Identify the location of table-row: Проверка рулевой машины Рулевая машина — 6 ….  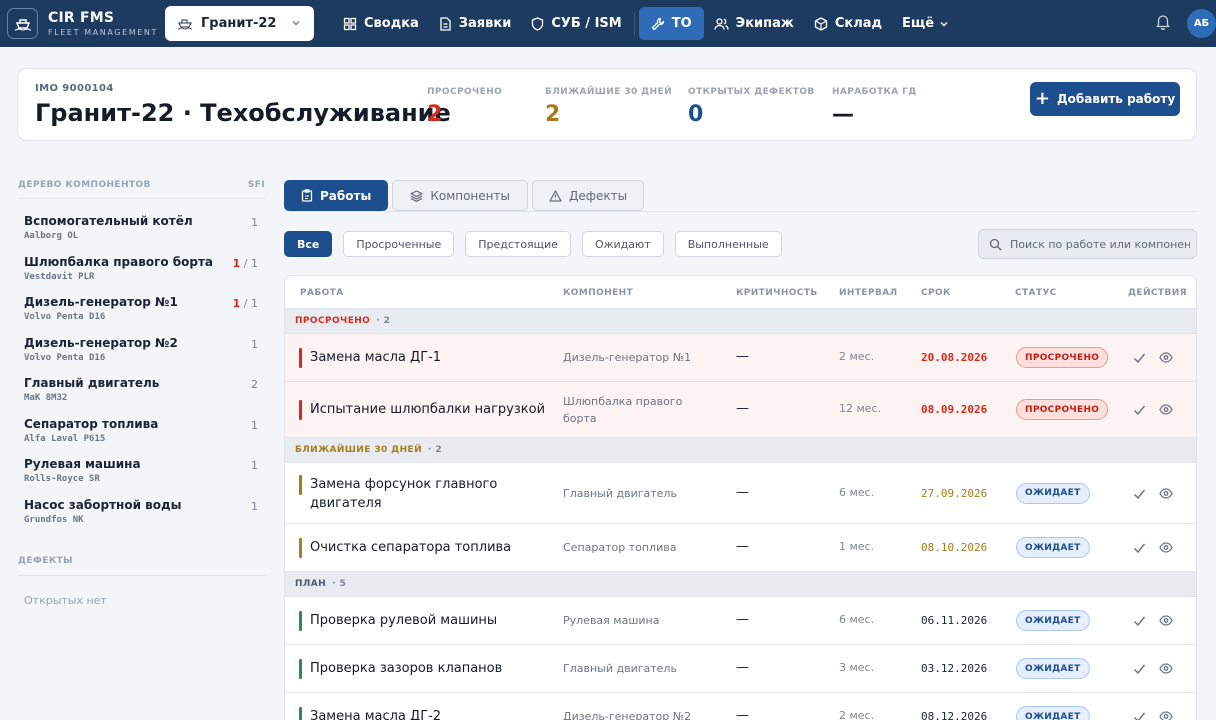
(740, 621).